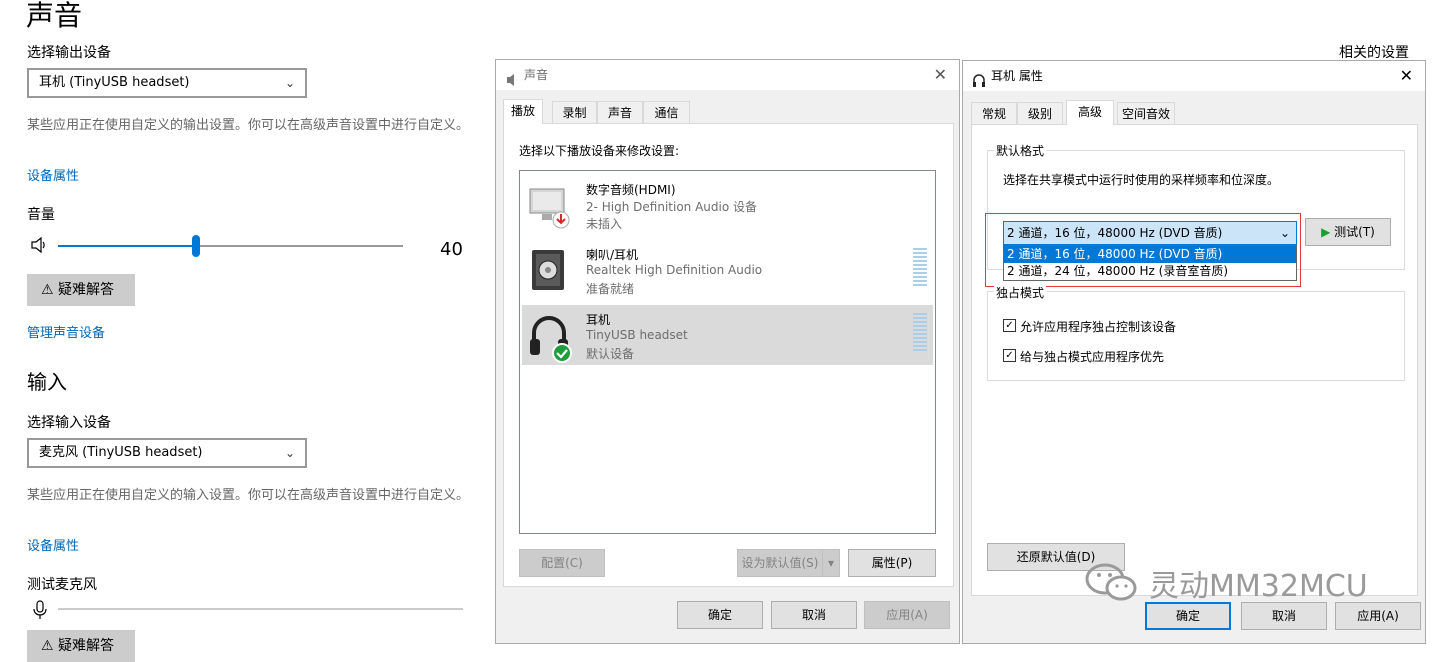  Describe the element at coordinates (1017, 76) in the screenshot. I see `properties-title: 耳机 属性` at that location.